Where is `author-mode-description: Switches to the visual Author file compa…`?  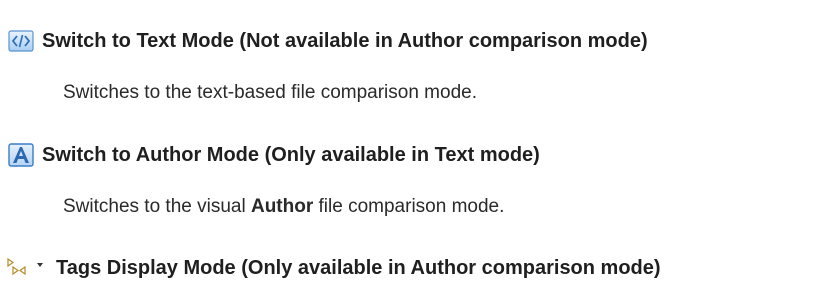 author-mode-description: Switches to the visual Author file compa… is located at coordinates (283, 207).